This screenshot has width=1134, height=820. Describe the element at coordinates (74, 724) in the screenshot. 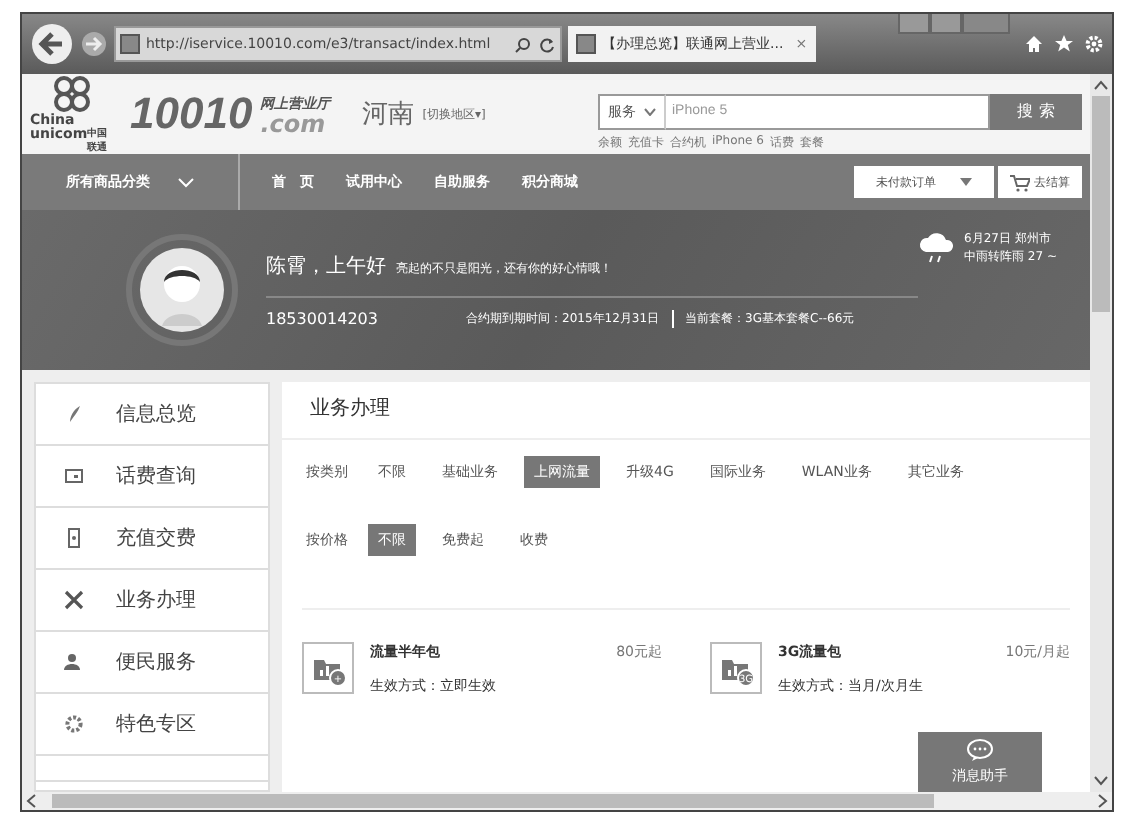

I see `gear-icon` at that location.